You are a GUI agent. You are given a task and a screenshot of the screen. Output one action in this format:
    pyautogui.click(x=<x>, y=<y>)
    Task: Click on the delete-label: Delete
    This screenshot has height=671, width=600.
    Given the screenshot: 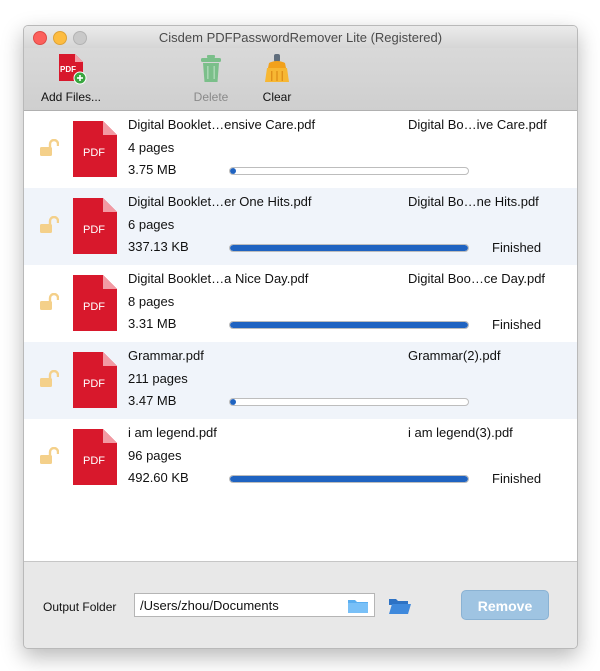 What is the action you would take?
    pyautogui.click(x=211, y=97)
    